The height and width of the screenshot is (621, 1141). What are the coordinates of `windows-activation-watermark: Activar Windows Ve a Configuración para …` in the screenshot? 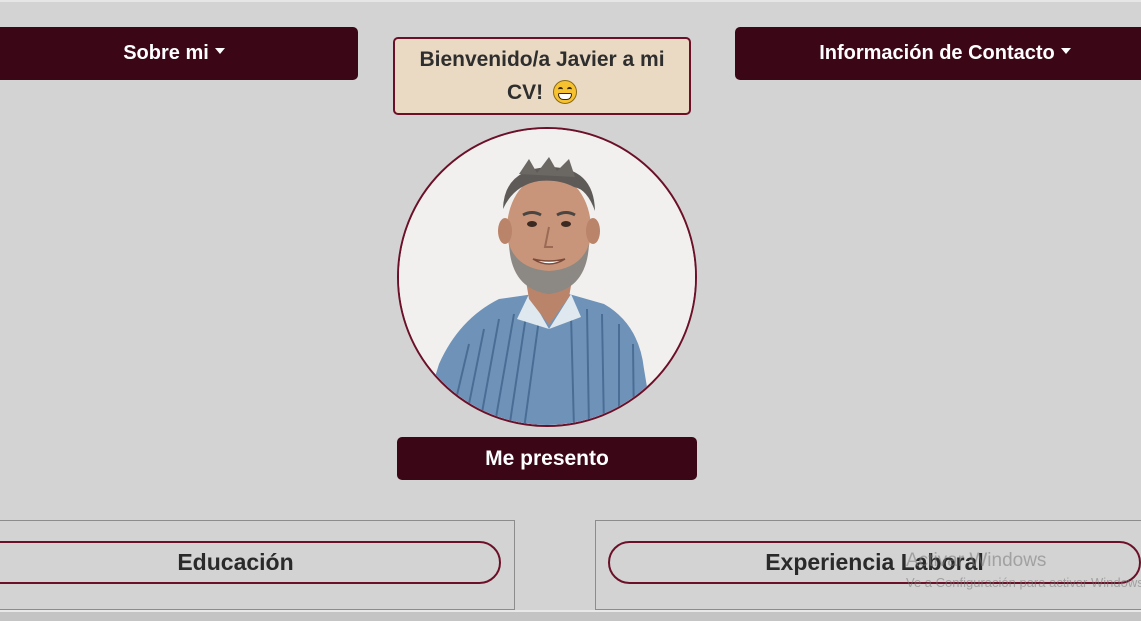 It's located at (1023, 572).